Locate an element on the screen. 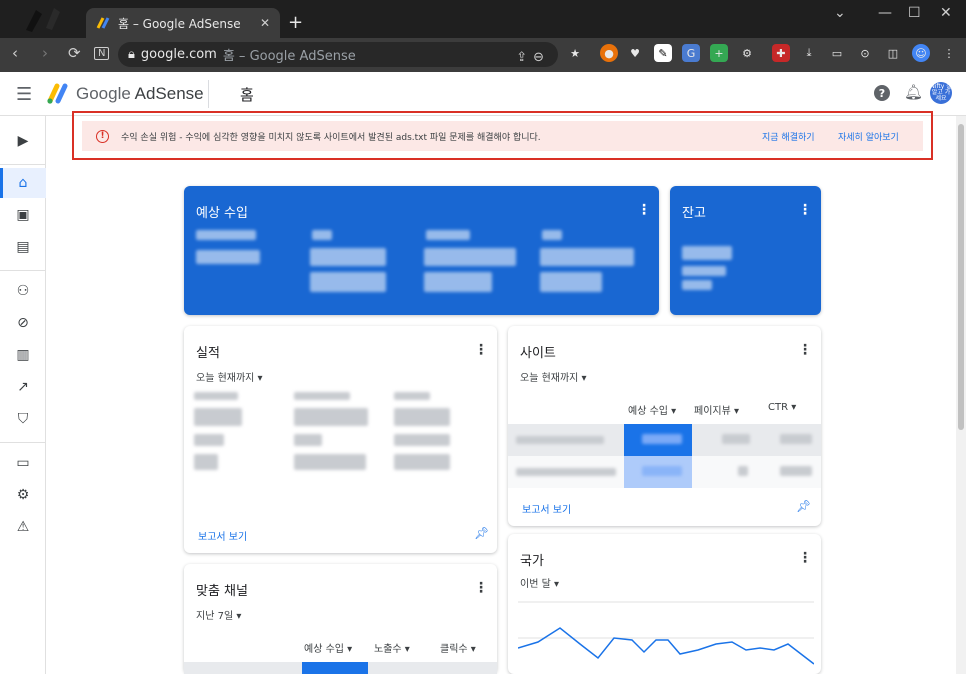  extension-add-icon: + is located at coordinates (719, 53).